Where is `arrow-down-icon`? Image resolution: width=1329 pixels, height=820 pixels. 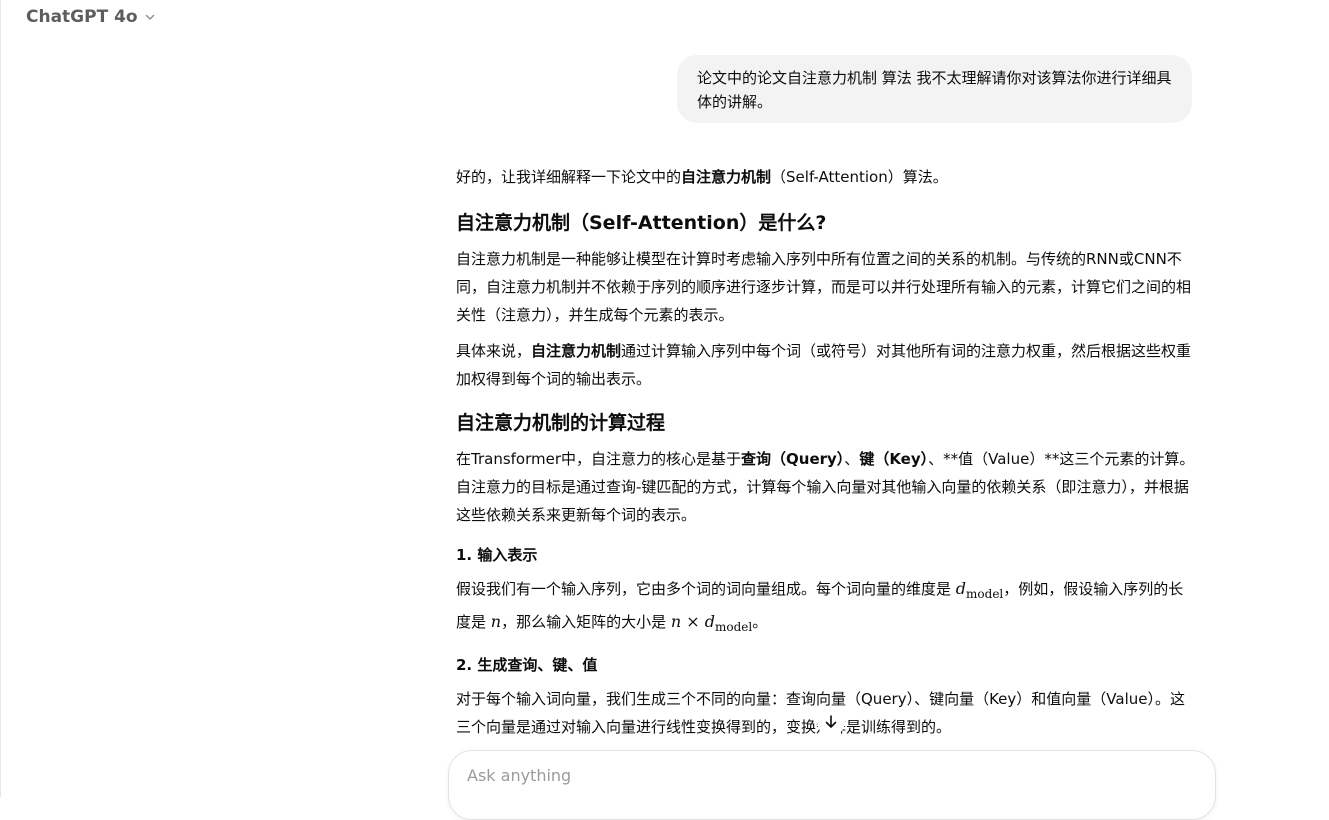 arrow-down-icon is located at coordinates (831, 722).